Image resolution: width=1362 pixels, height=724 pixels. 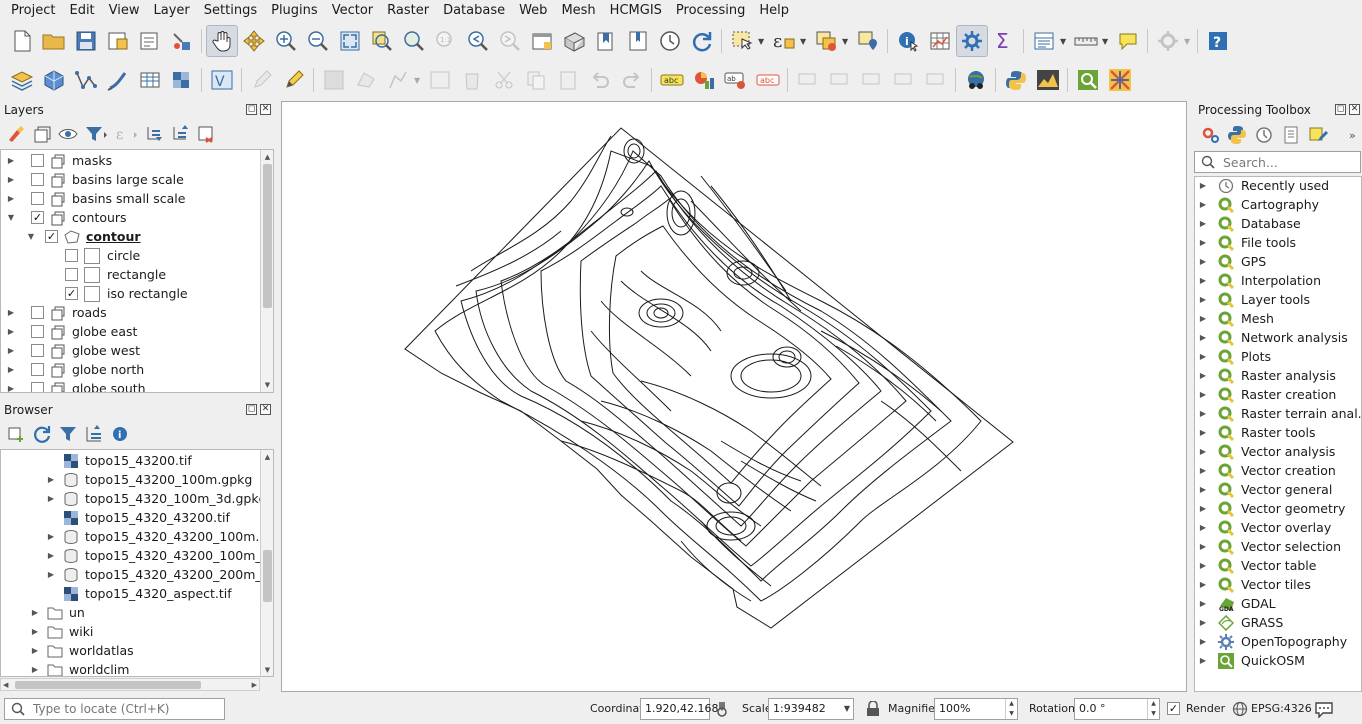 What do you see at coordinates (873, 709) in the screenshot?
I see `lock-icon` at bounding box center [873, 709].